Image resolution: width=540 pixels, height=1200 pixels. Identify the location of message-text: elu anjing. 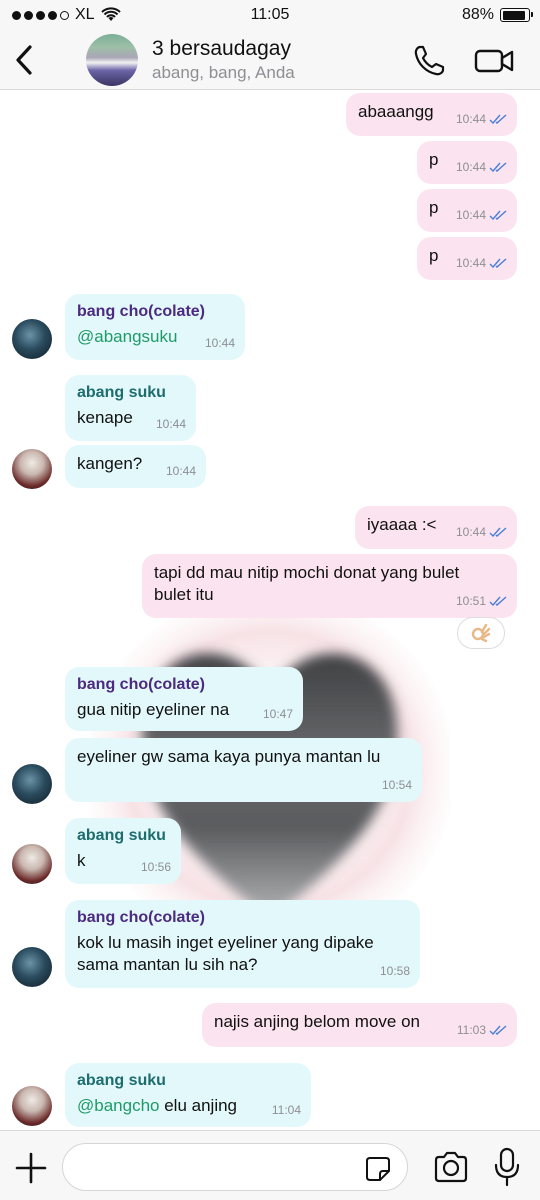
(198, 1105).